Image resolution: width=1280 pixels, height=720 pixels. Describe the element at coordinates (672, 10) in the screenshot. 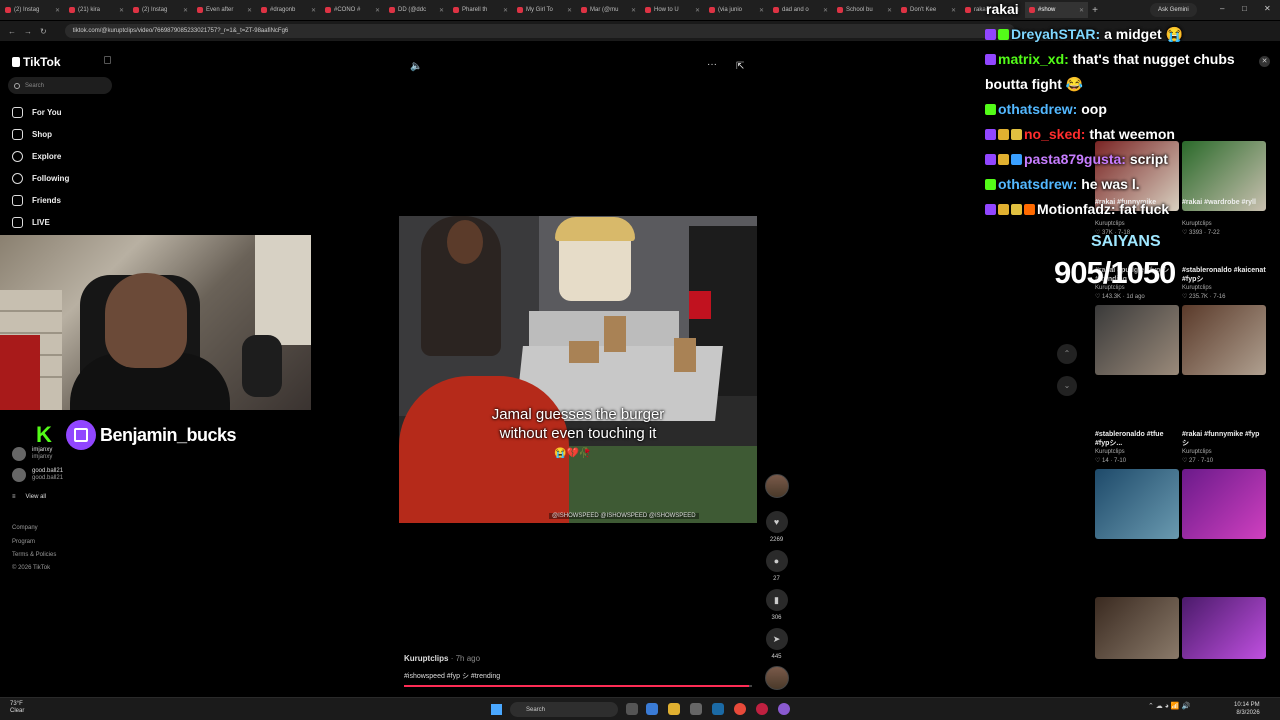

I see `browser-tab: How to U ✕` at that location.